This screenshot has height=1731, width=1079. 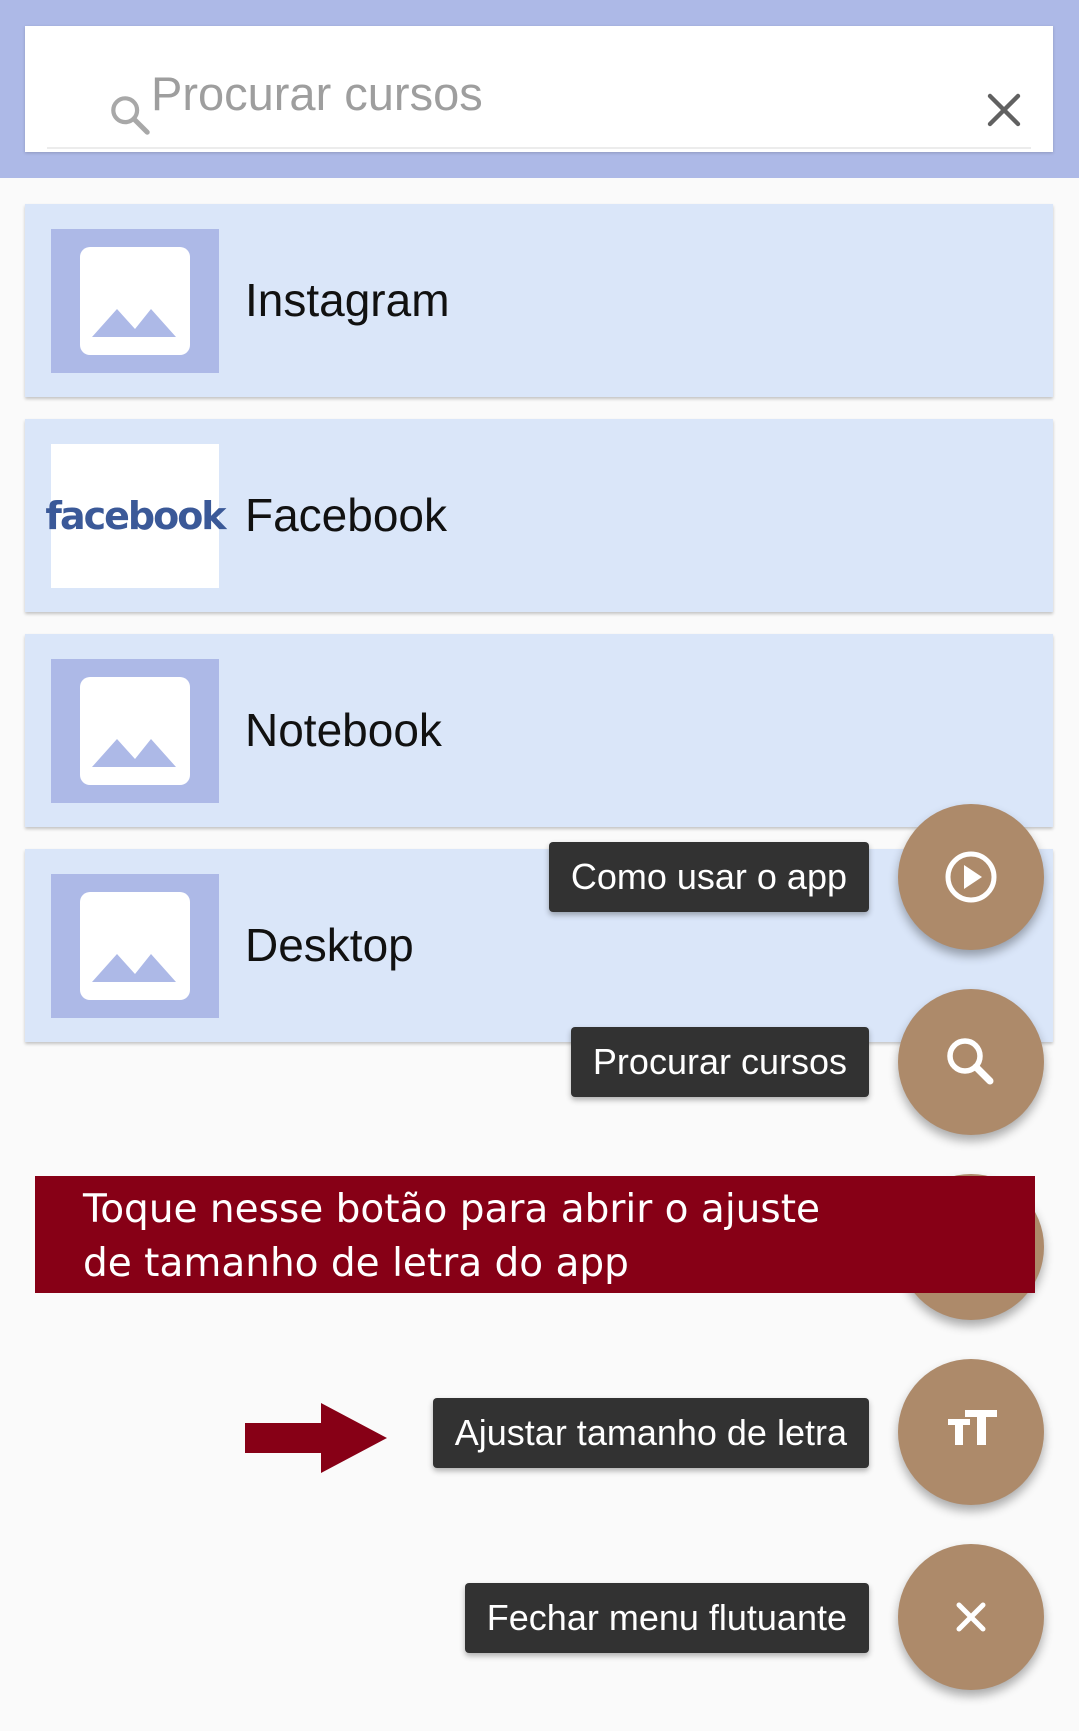 I want to click on search-underline, so click(x=539, y=148).